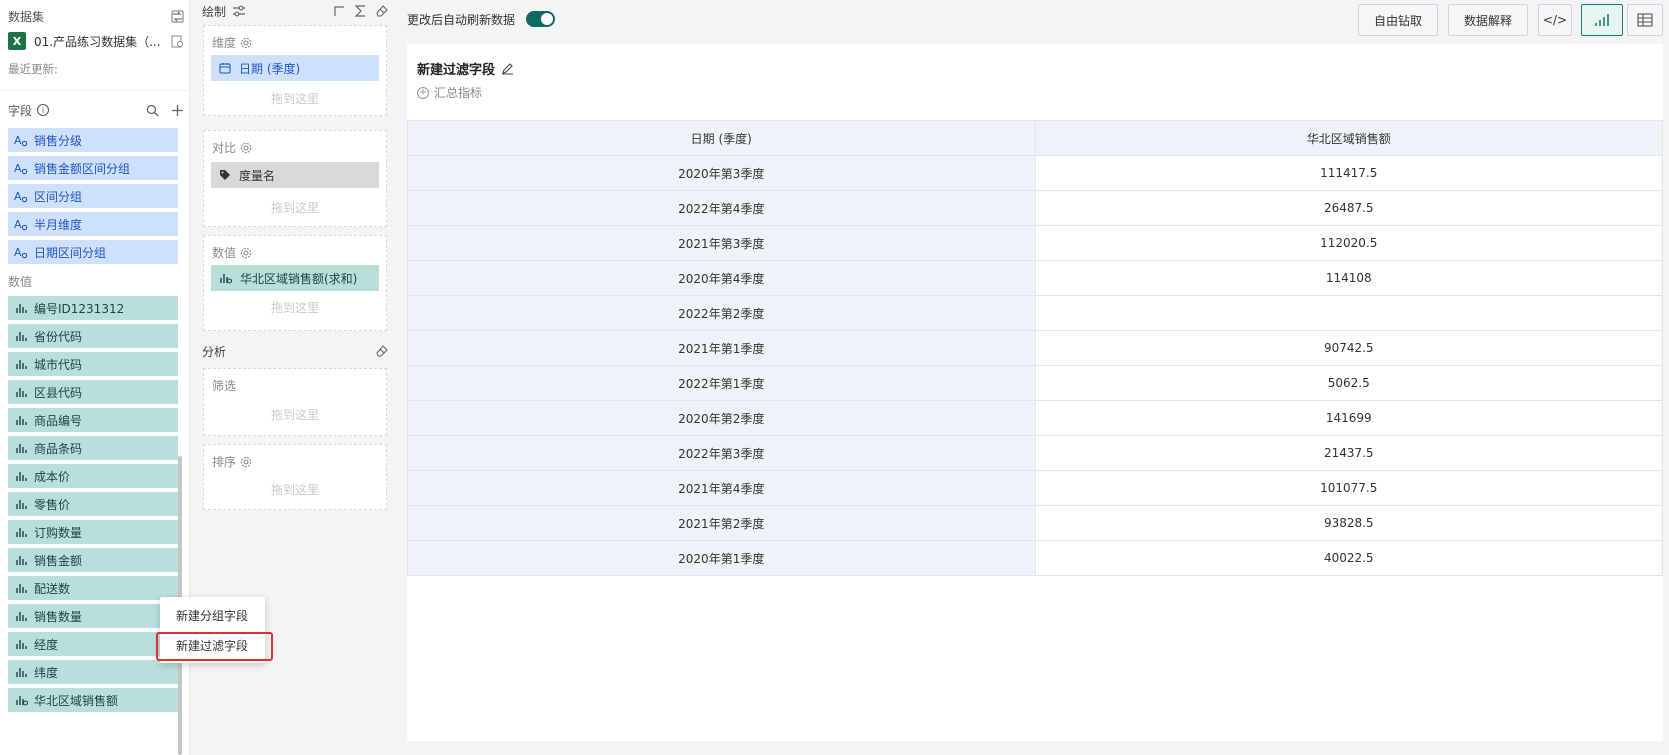  I want to click on cell-date: 2022年第1季度, so click(721, 383).